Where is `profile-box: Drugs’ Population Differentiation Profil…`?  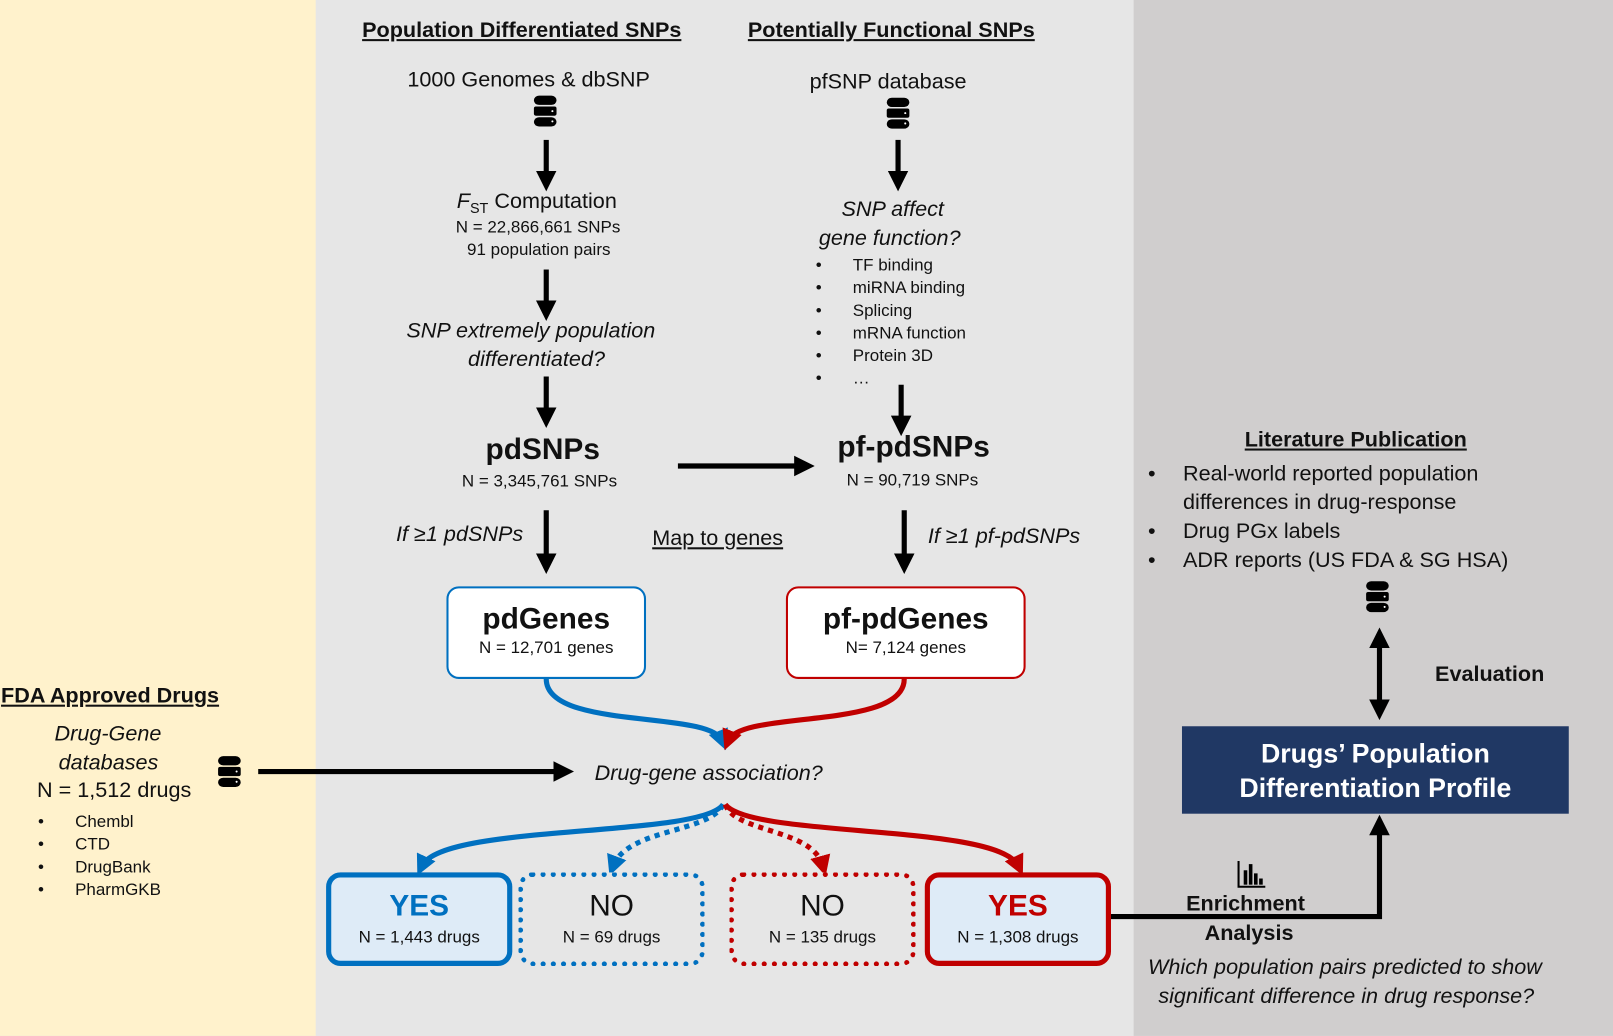
profile-box: Drugs’ Population Differentiation Profil… is located at coordinates (1375, 770).